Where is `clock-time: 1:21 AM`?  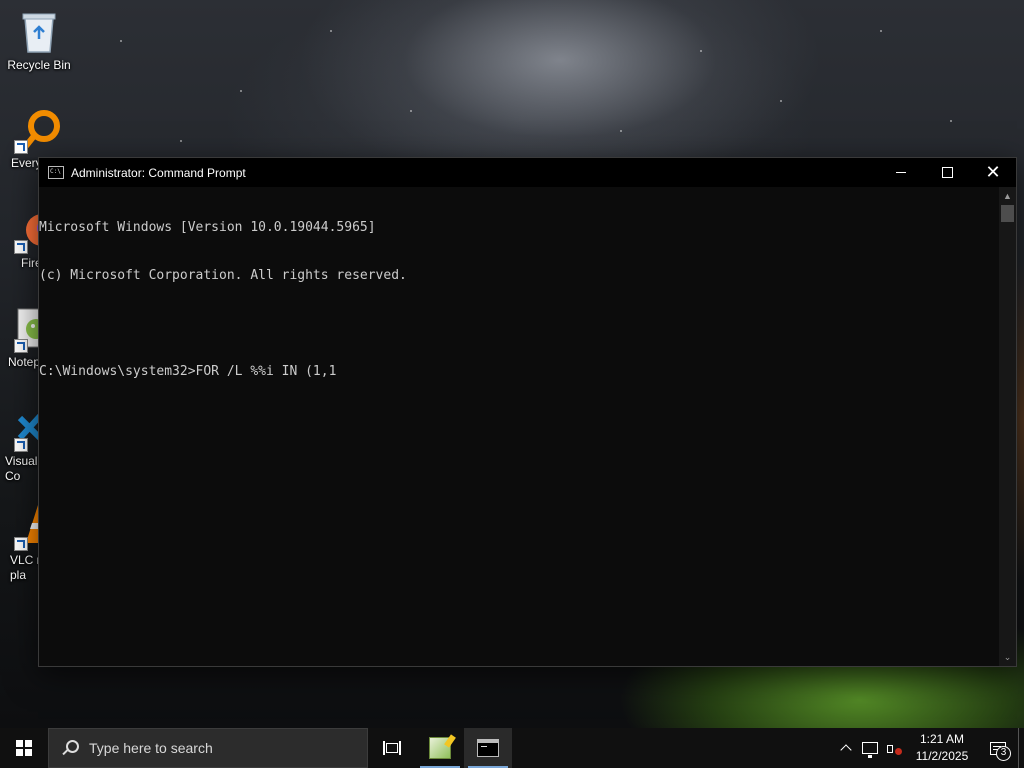
clock-time: 1:21 AM is located at coordinates (942, 739).